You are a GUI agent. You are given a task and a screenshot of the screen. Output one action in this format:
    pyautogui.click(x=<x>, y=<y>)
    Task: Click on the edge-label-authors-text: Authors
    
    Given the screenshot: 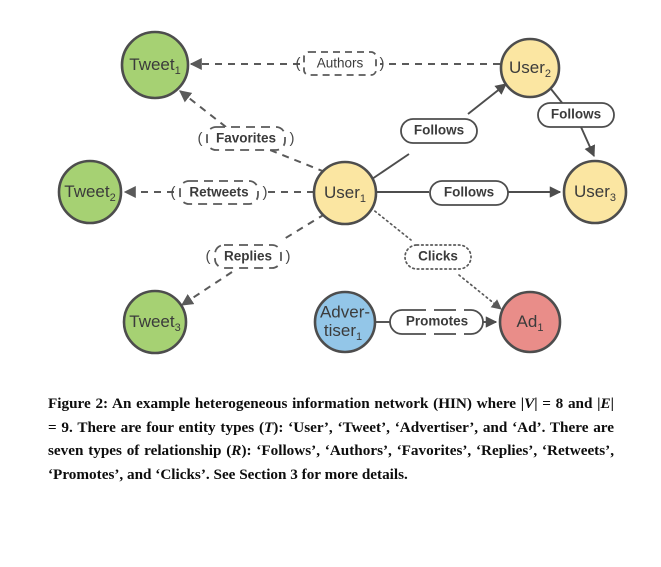 What is the action you would take?
    pyautogui.click(x=340, y=63)
    